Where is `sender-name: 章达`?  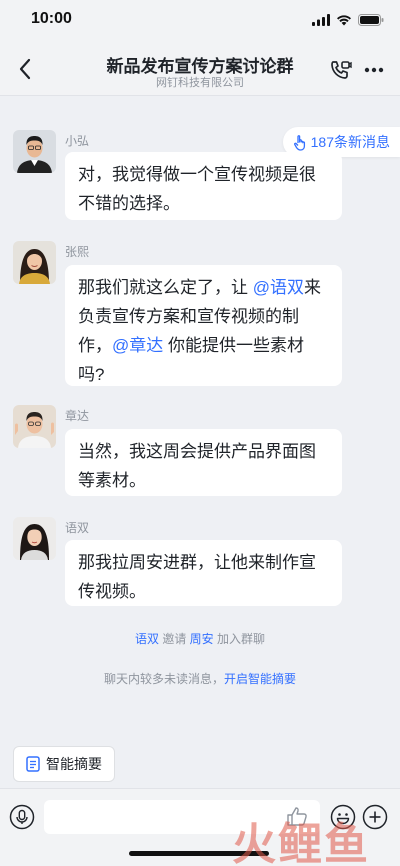 sender-name: 章达 is located at coordinates (77, 416).